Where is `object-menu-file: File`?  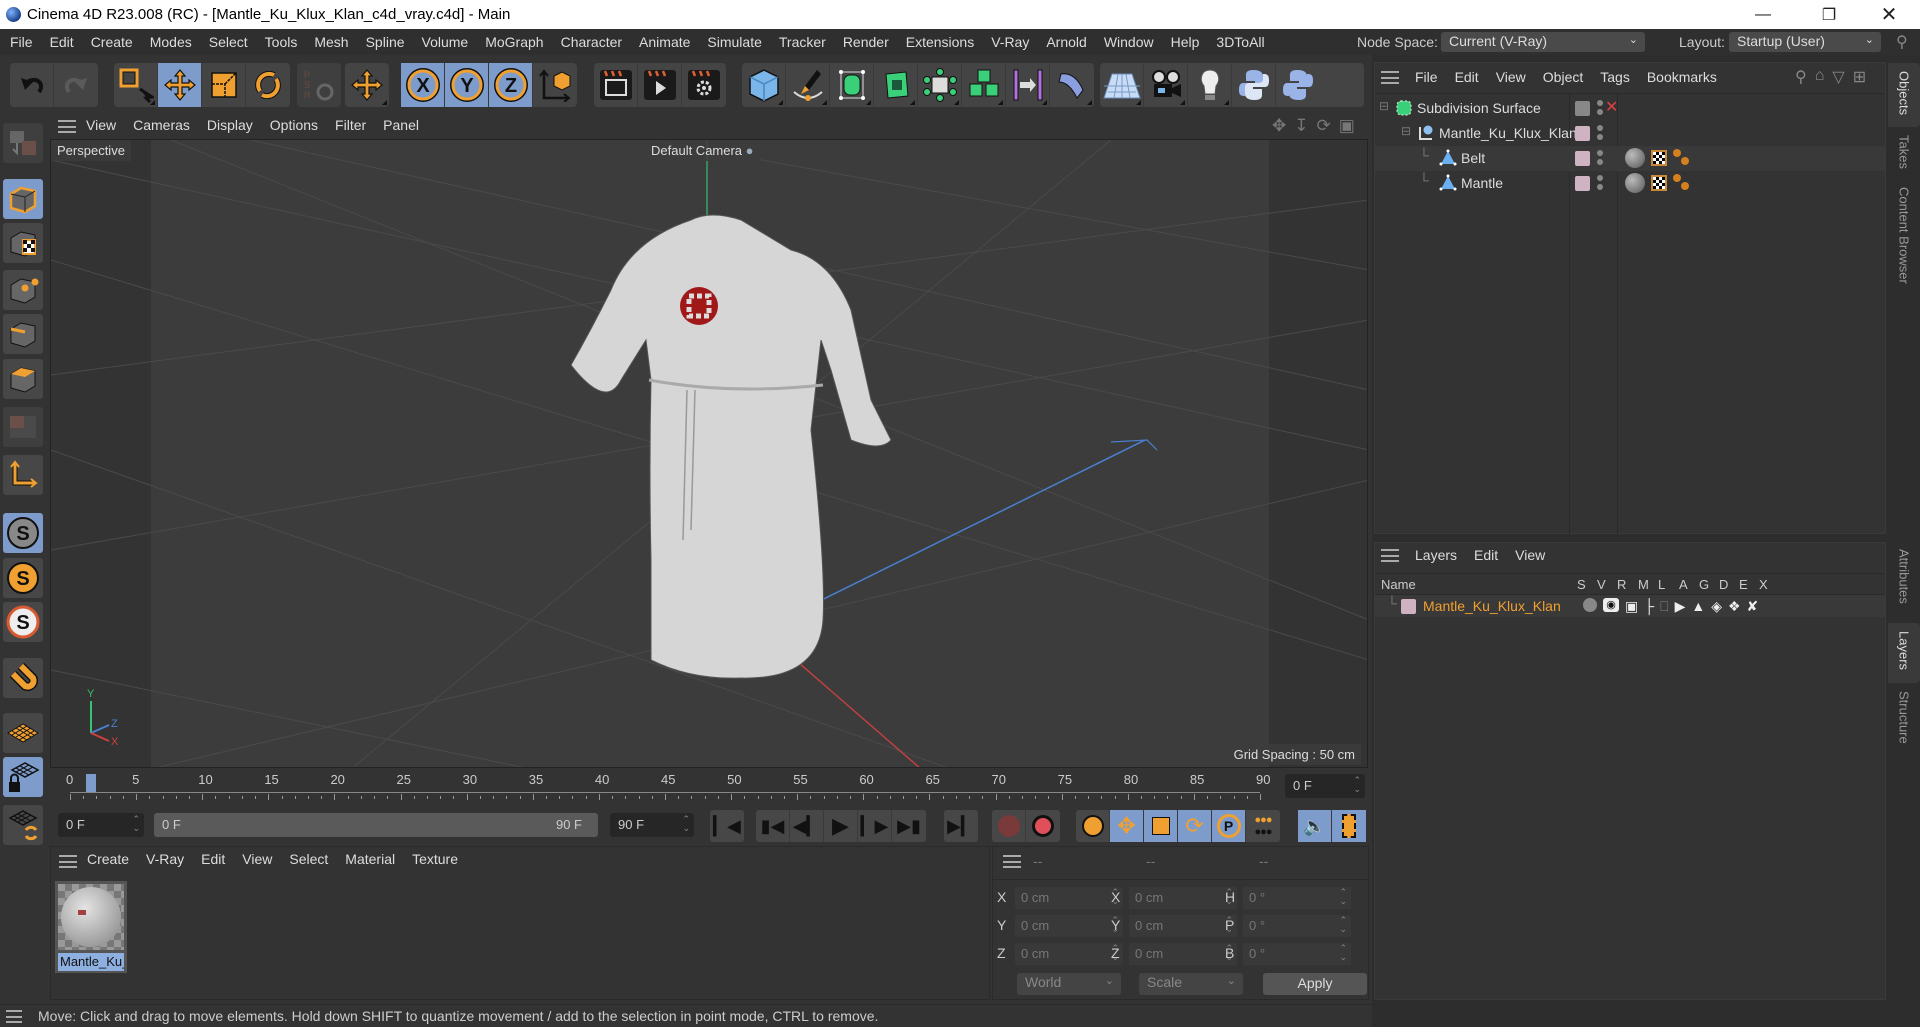 object-menu-file: File is located at coordinates (1426, 77).